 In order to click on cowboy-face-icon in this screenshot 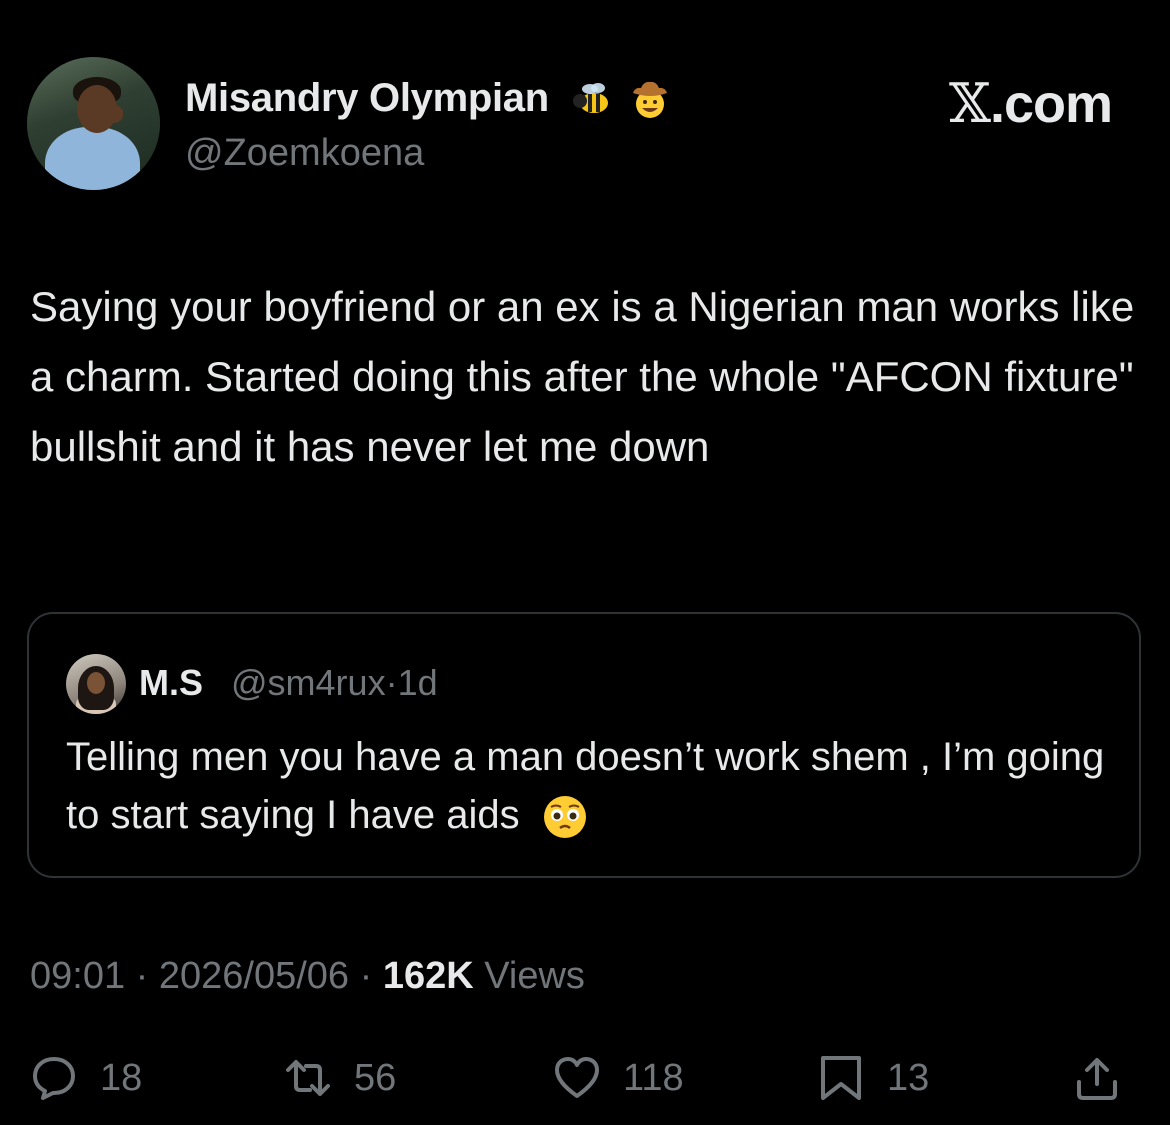, I will do `click(649, 100)`.